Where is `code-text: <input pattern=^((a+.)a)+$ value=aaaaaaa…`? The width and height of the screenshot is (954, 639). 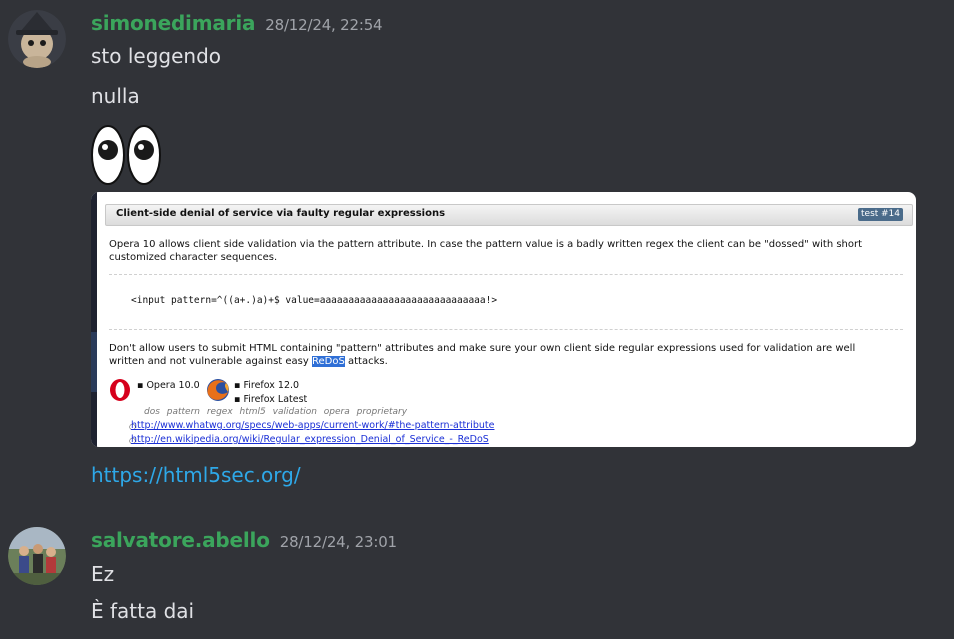 code-text: <input pattern=^((a+.)a)+$ value=aaaaaaa… is located at coordinates (314, 300).